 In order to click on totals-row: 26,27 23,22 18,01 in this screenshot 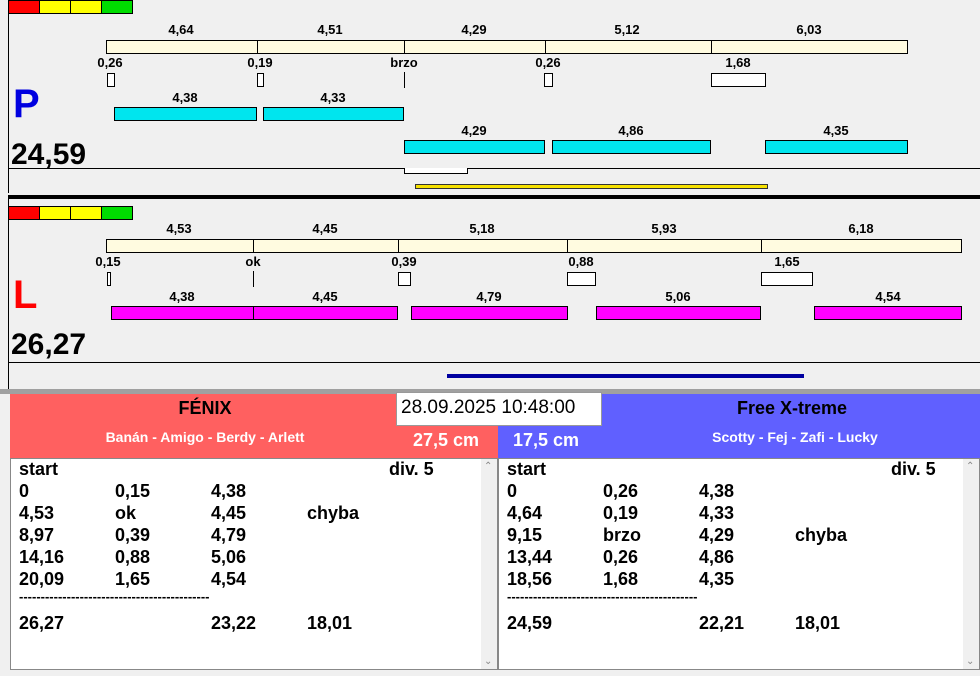, I will do `click(254, 624)`.